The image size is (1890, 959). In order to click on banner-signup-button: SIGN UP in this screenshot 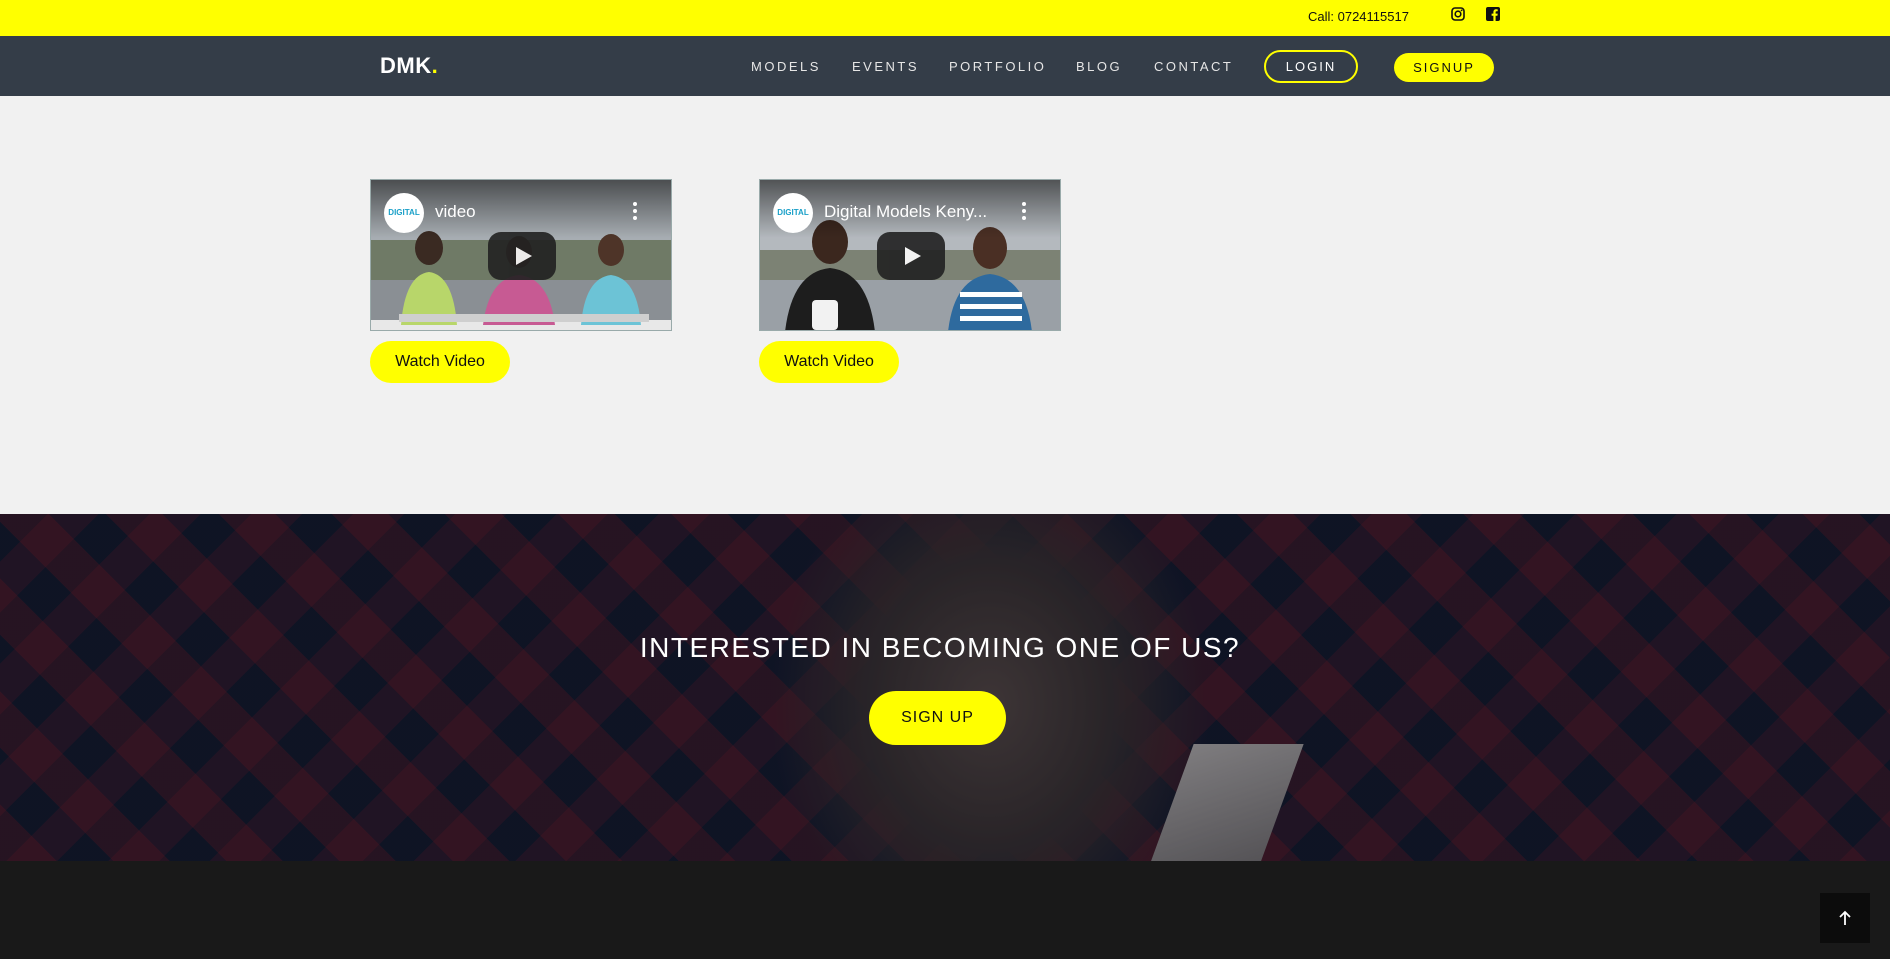, I will do `click(937, 718)`.